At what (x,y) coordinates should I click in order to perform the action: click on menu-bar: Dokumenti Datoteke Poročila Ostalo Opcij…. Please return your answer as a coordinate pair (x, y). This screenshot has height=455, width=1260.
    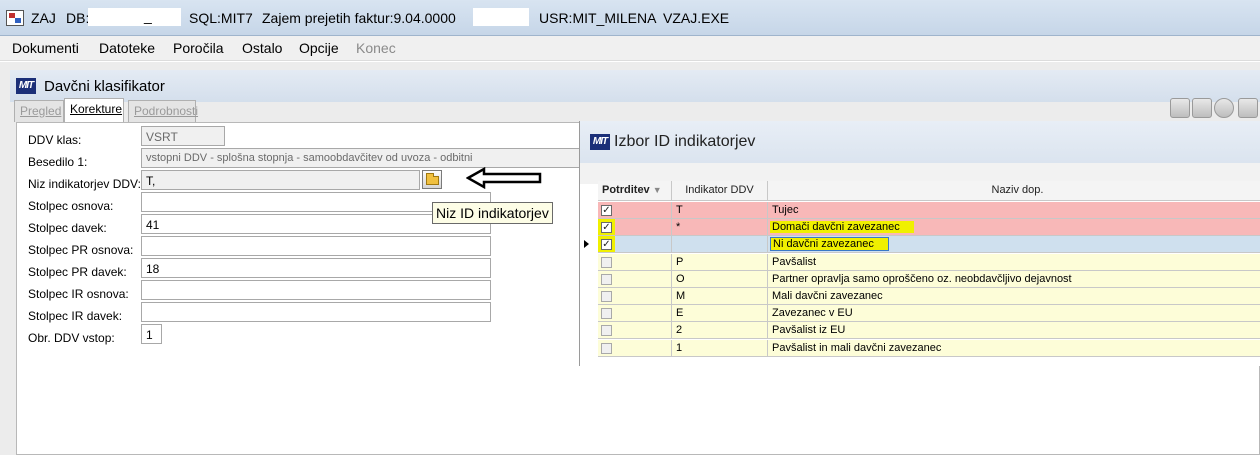
    Looking at the image, I should click on (630, 48).